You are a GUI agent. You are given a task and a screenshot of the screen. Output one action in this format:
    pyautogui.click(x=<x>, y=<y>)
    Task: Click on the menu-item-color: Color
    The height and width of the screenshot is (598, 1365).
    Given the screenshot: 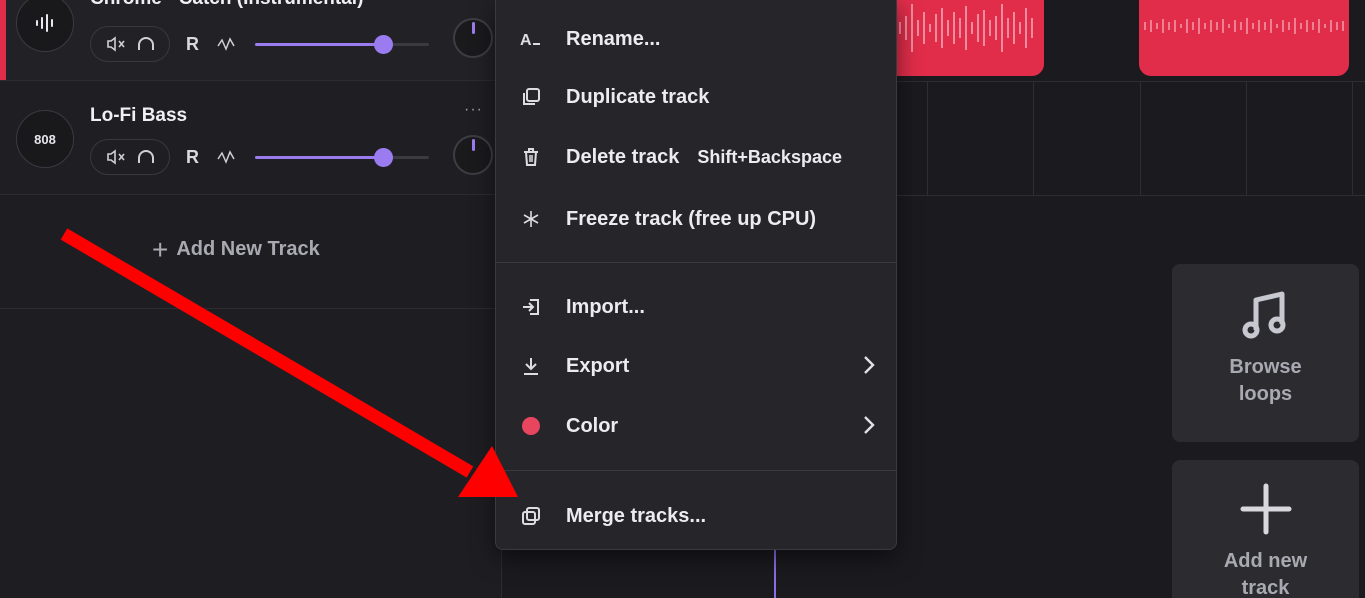 What is the action you would take?
    pyautogui.click(x=696, y=426)
    